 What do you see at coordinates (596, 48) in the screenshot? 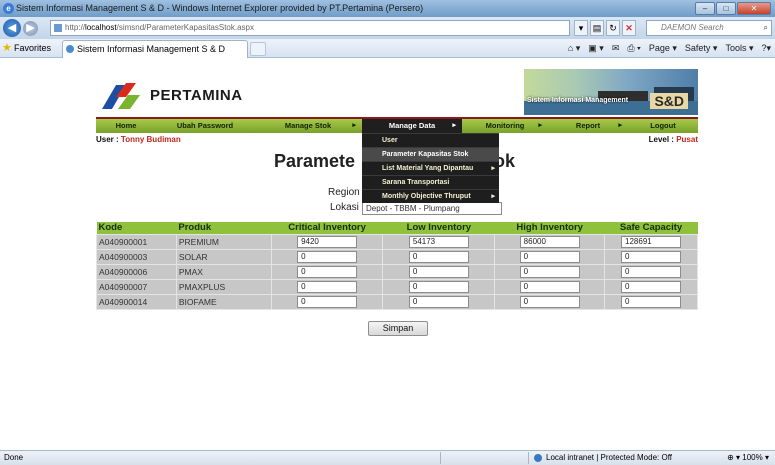
I see `feeds-icon: ▣ ▾` at bounding box center [596, 48].